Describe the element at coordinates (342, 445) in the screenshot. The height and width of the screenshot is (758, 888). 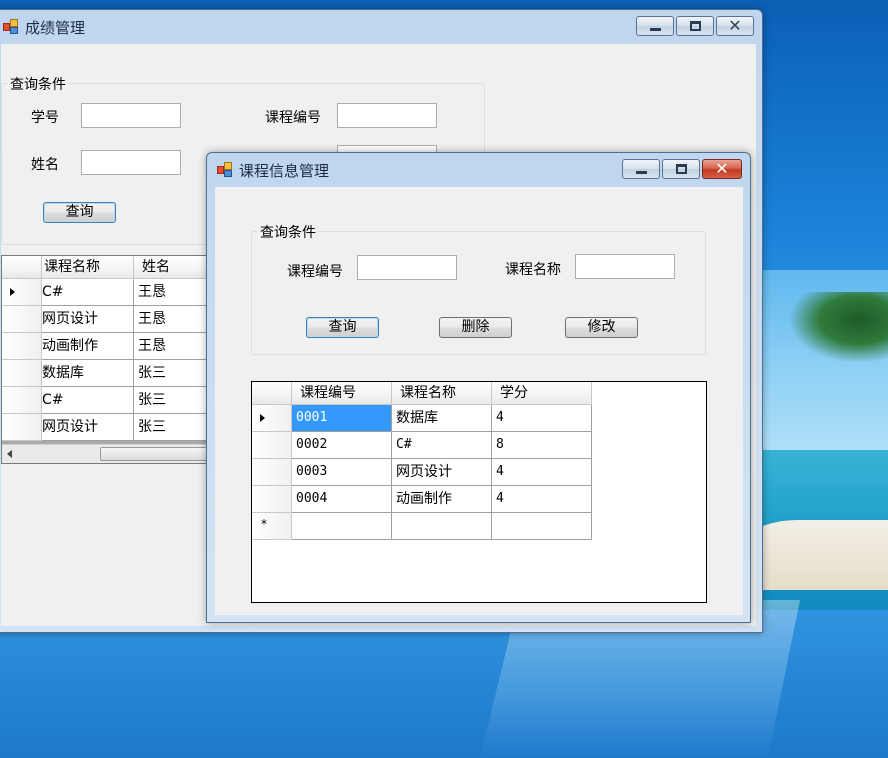
I see `table-cell: 0002` at that location.